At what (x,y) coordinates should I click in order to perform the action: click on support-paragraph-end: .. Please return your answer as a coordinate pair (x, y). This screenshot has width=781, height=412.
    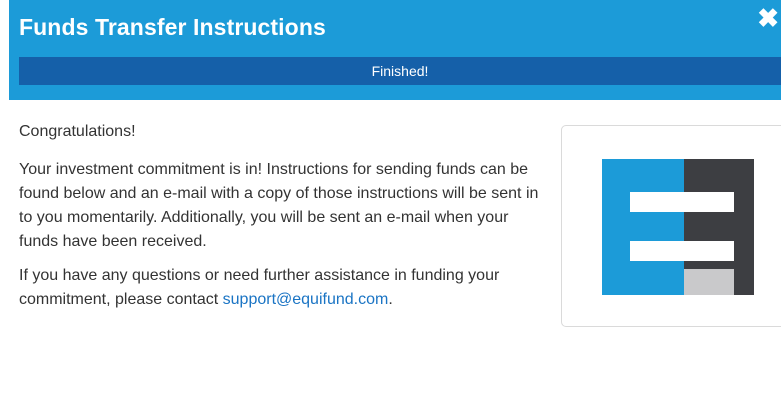
    Looking at the image, I should click on (390, 299).